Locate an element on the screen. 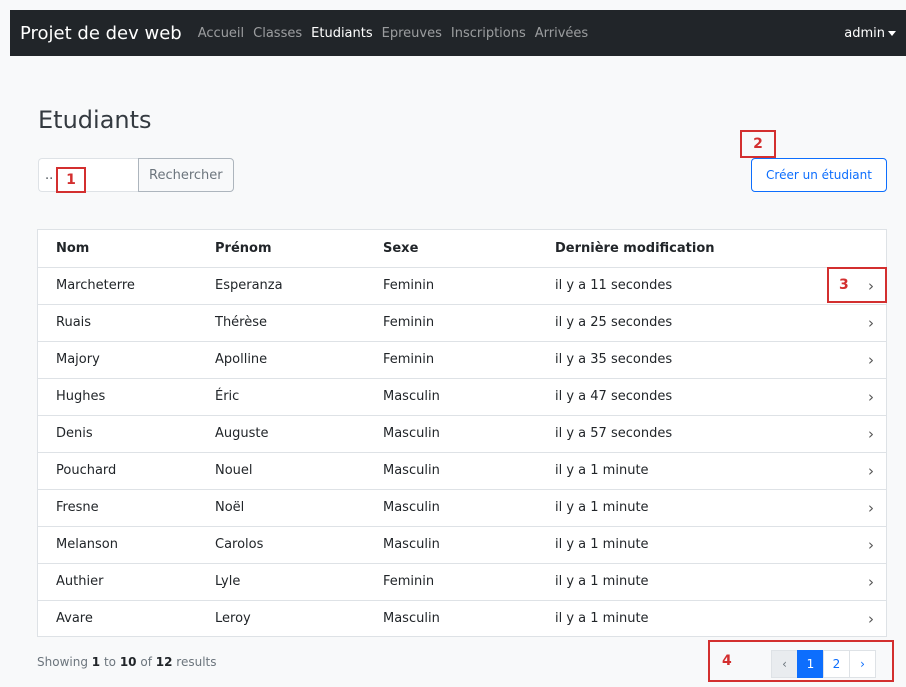 This screenshot has width=906, height=687. header-actions is located at coordinates (851, 249).